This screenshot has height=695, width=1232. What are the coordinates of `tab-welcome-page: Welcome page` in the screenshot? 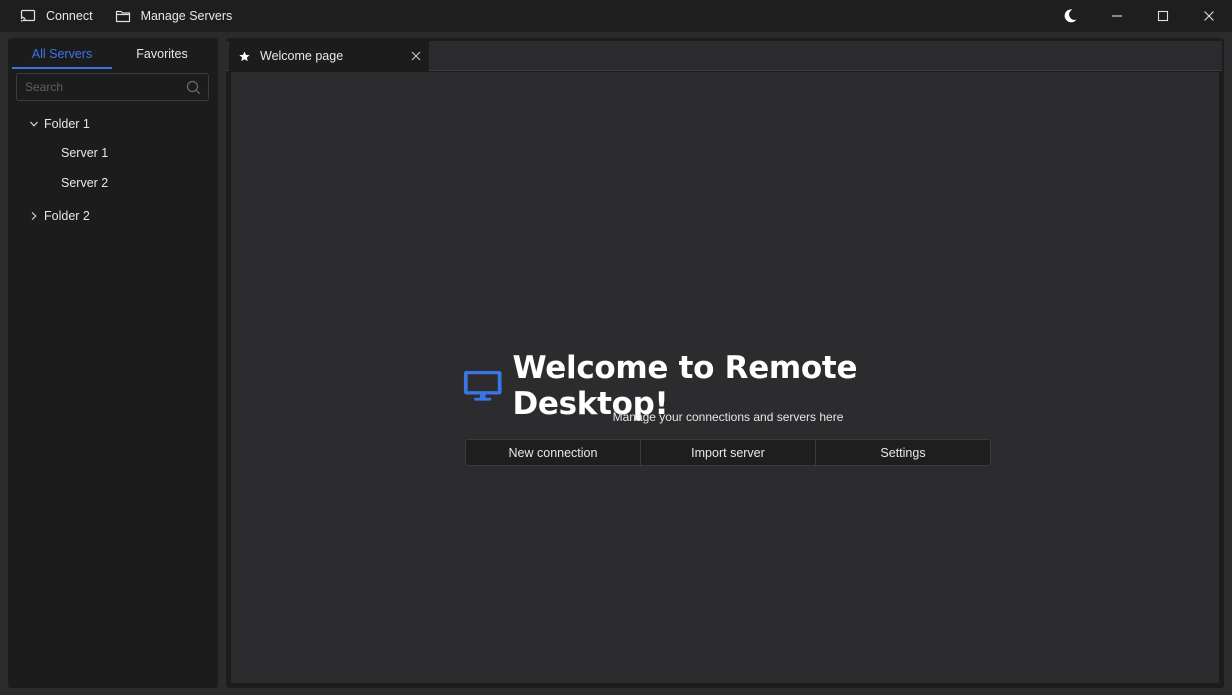 It's located at (329, 56).